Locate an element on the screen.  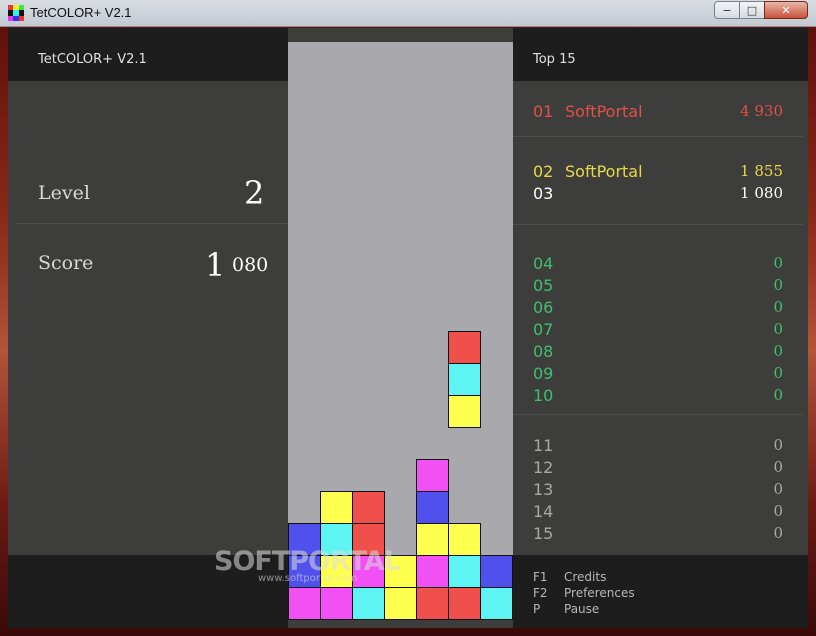
score-row: 10 0 is located at coordinates (658, 396).